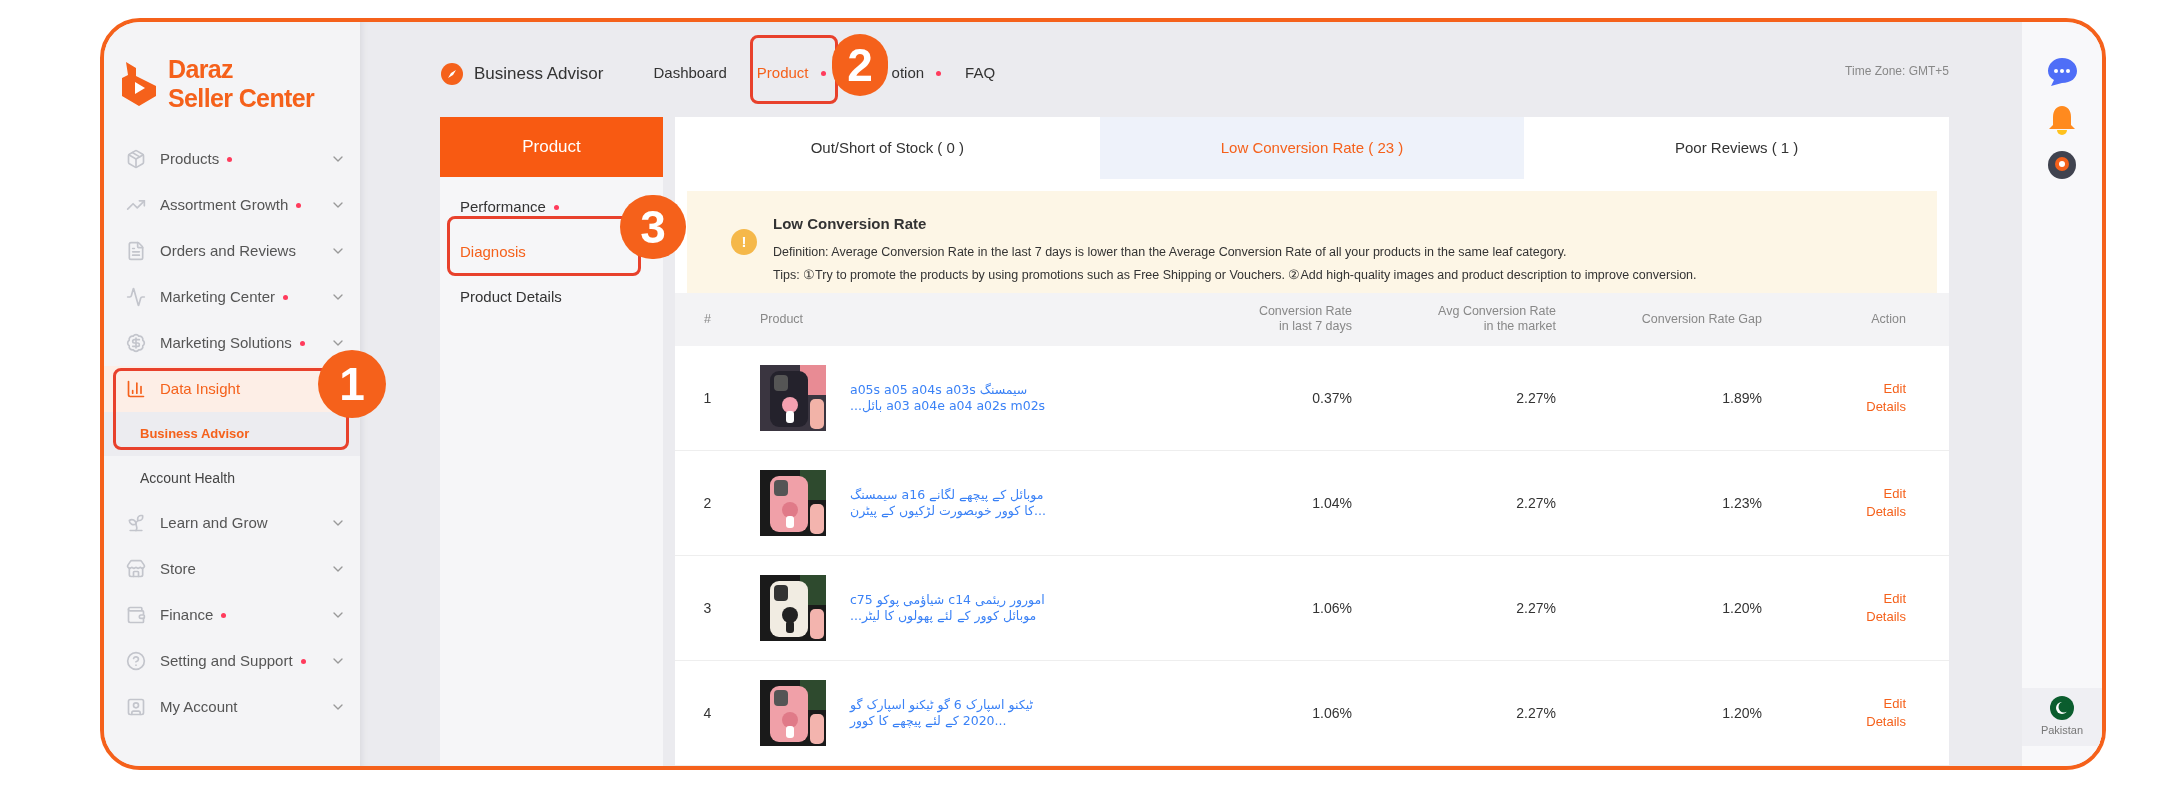 Image resolution: width=2180 pixels, height=786 pixels. Describe the element at coordinates (980, 73) in the screenshot. I see `nav-link: FAQ` at that location.